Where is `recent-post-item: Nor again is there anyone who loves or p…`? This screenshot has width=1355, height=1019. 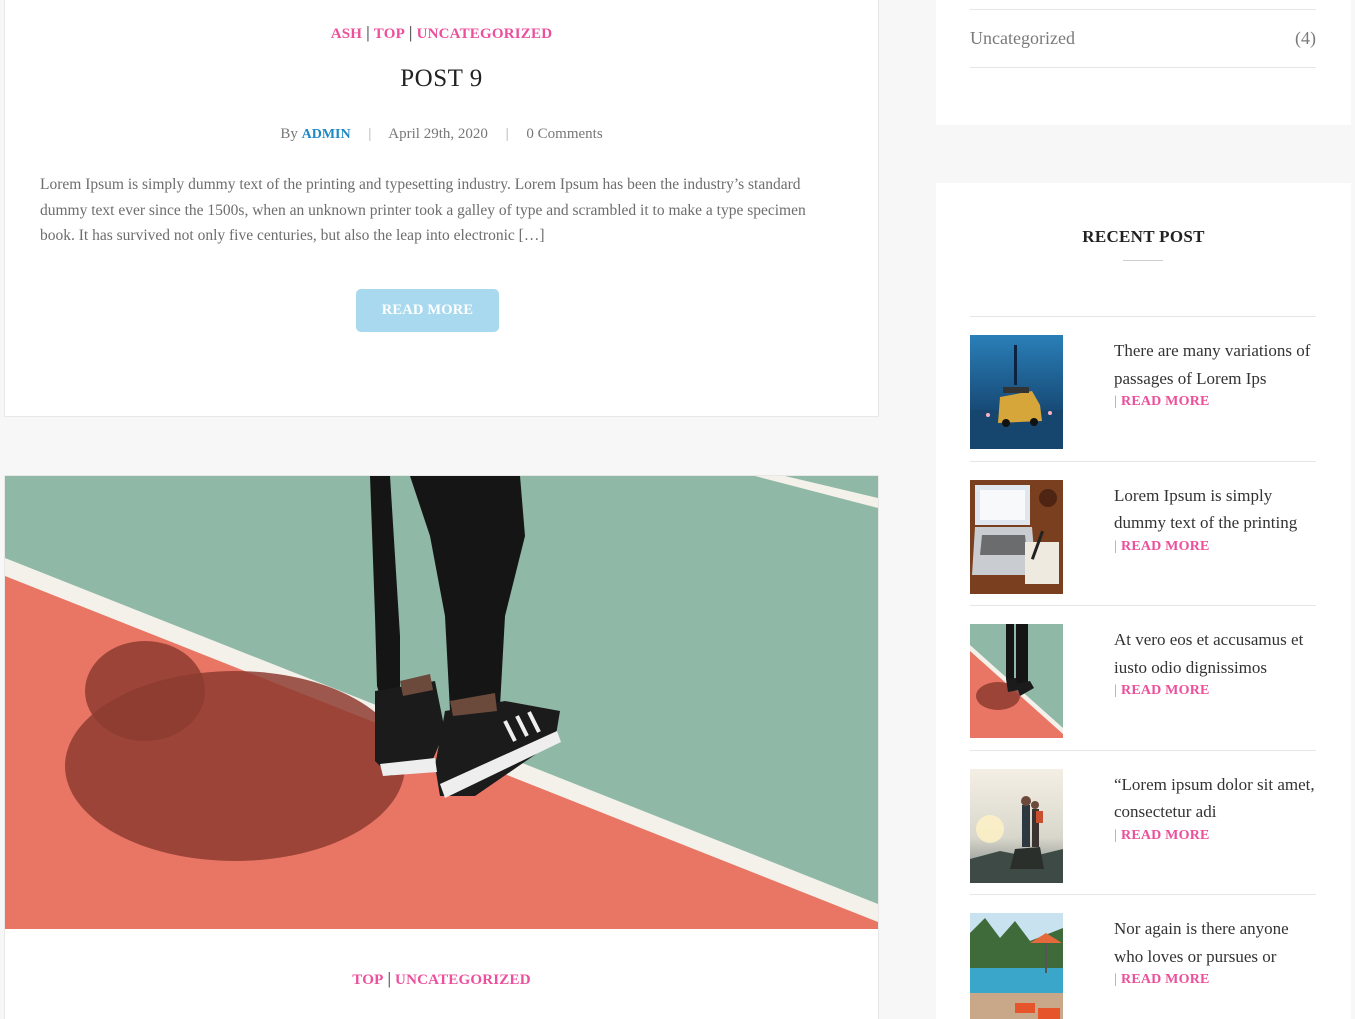 recent-post-item: Nor again is there anyone who loves or p… is located at coordinates (1143, 957).